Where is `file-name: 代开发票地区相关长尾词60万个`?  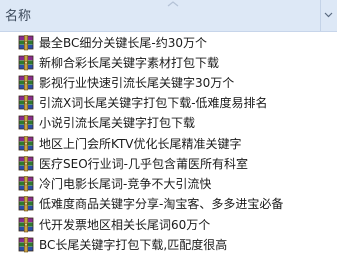 file-name: 代开发票地区相关长尾词60万个 is located at coordinates (125, 225).